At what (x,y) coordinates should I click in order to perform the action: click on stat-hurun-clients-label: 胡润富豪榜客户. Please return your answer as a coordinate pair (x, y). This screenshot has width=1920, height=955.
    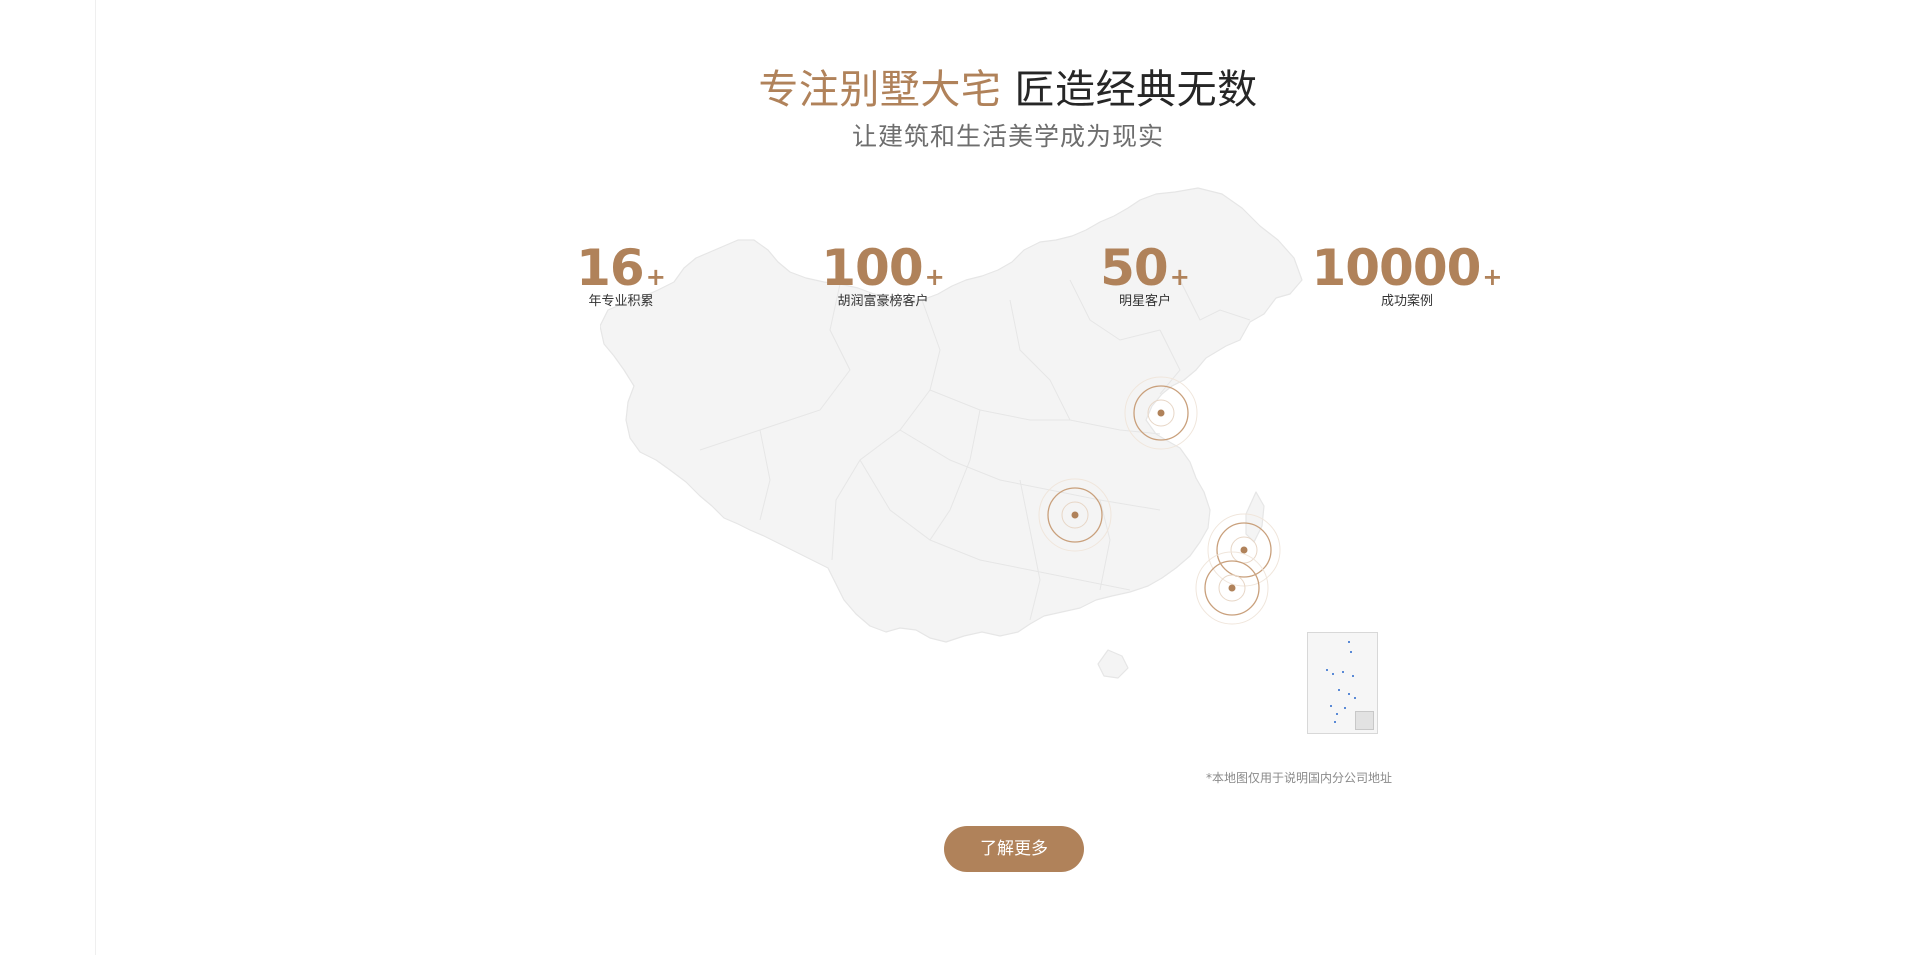
    Looking at the image, I should click on (883, 301).